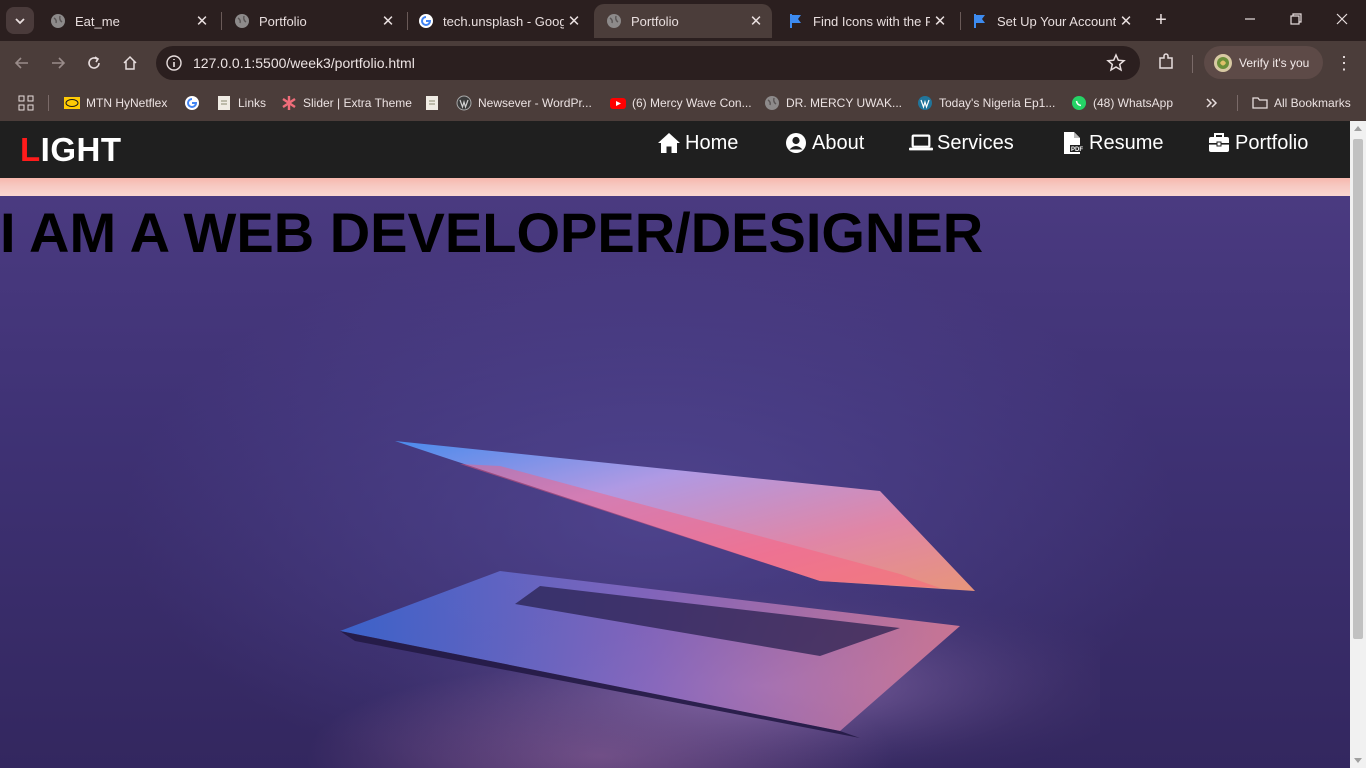 The height and width of the screenshot is (768, 1366). What do you see at coordinates (357, 103) in the screenshot?
I see `bookmark-label: Slider | Extra Theme` at bounding box center [357, 103].